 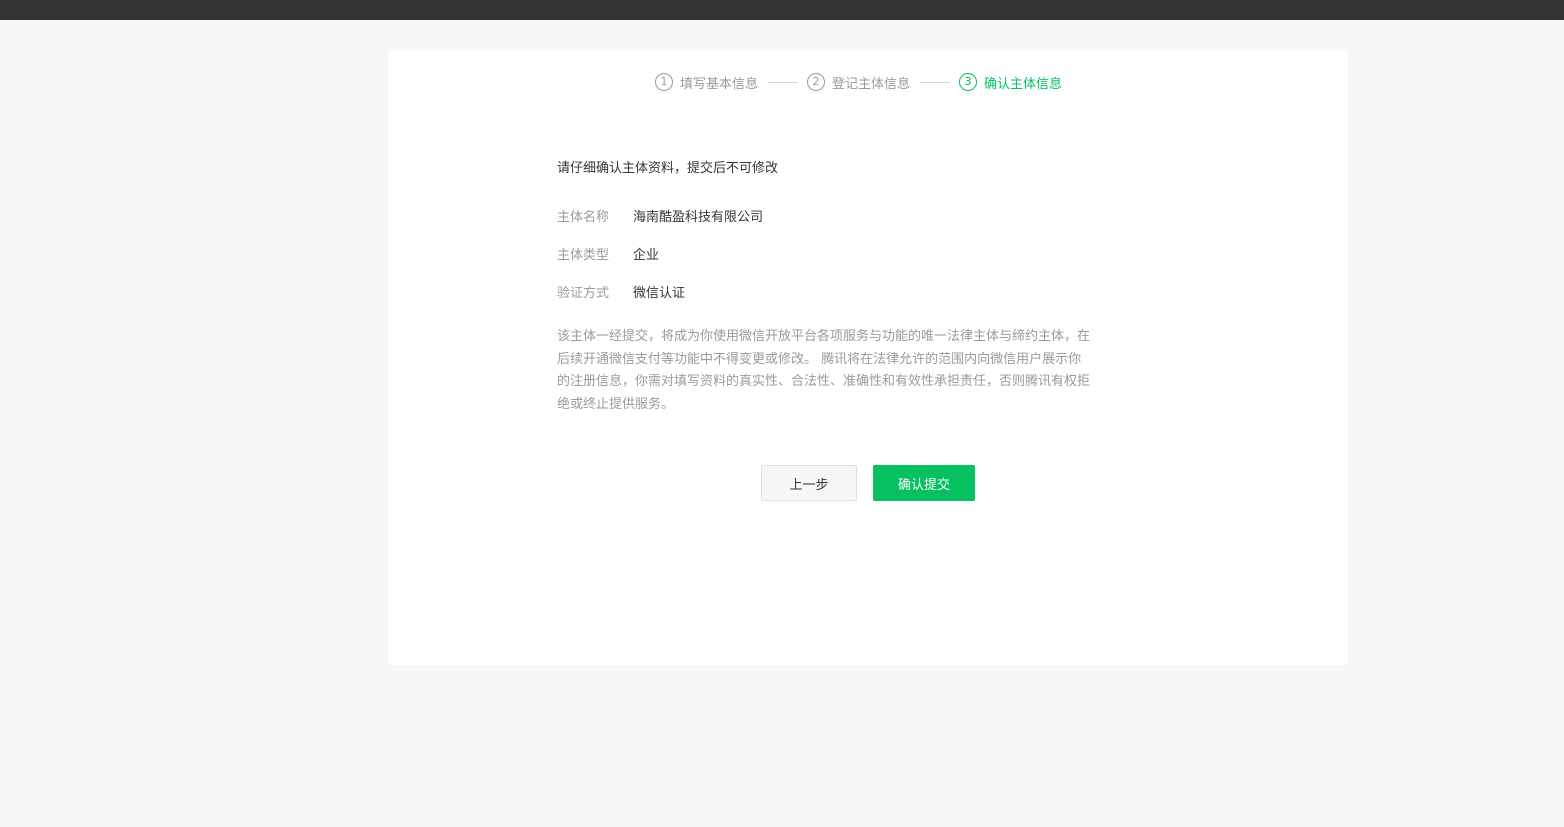 I want to click on info-value: 海南酷盈科技有限公司, so click(x=698, y=217).